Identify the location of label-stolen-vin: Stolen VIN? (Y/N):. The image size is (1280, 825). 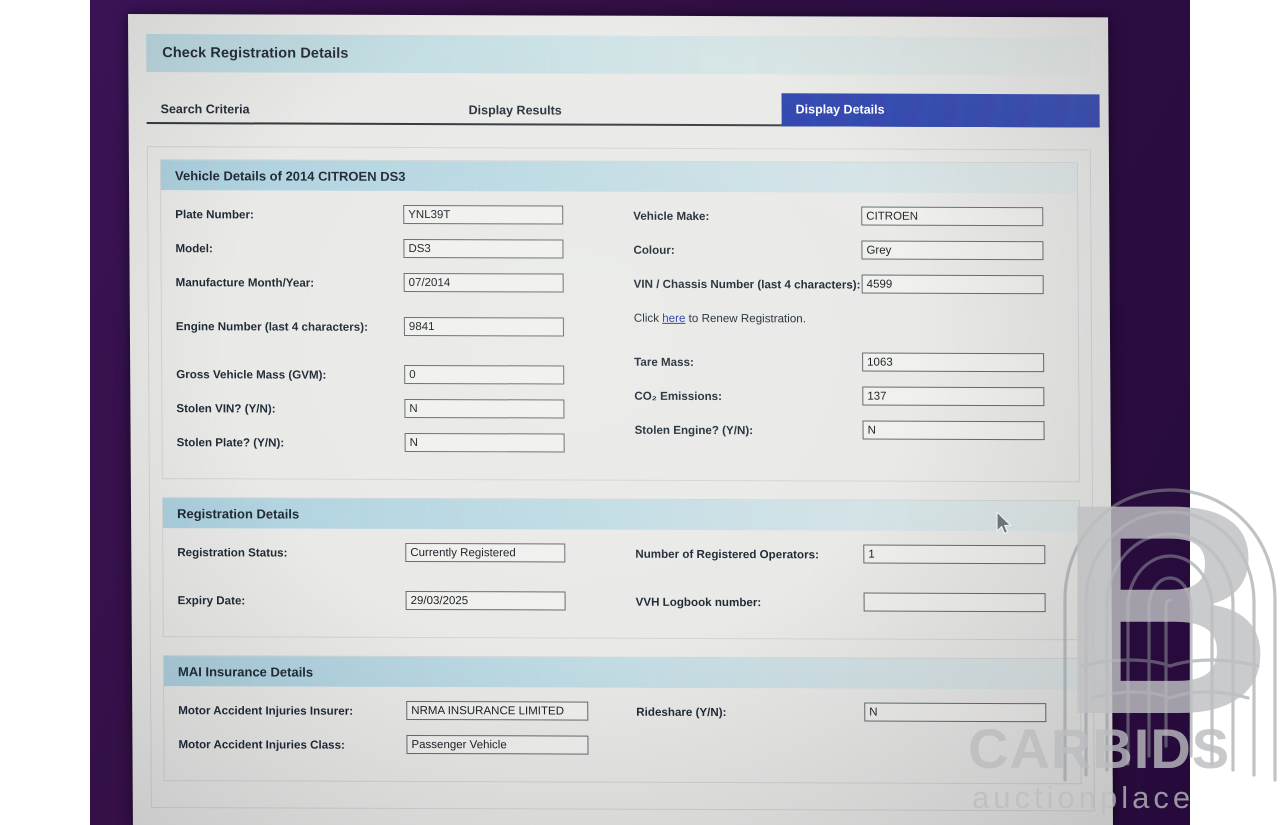
(226, 409).